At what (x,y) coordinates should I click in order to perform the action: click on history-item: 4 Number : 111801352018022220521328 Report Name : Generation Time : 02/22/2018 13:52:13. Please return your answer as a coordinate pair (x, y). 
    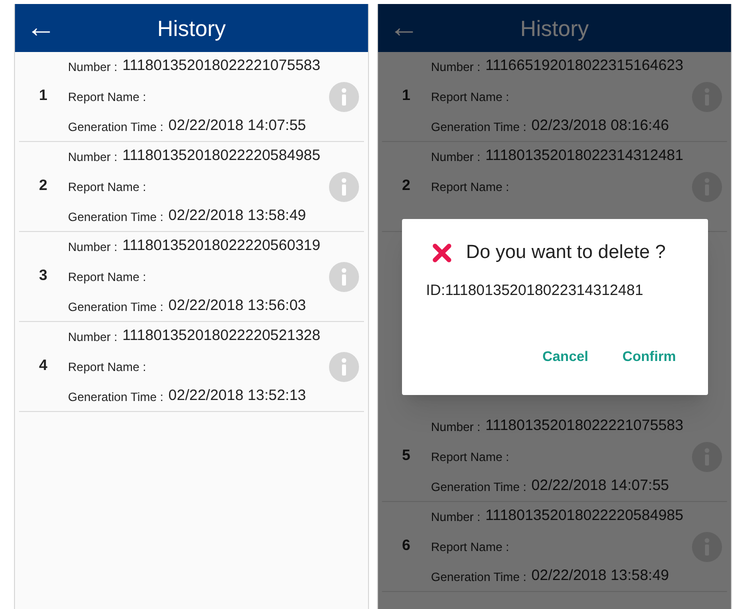
    Looking at the image, I should click on (191, 367).